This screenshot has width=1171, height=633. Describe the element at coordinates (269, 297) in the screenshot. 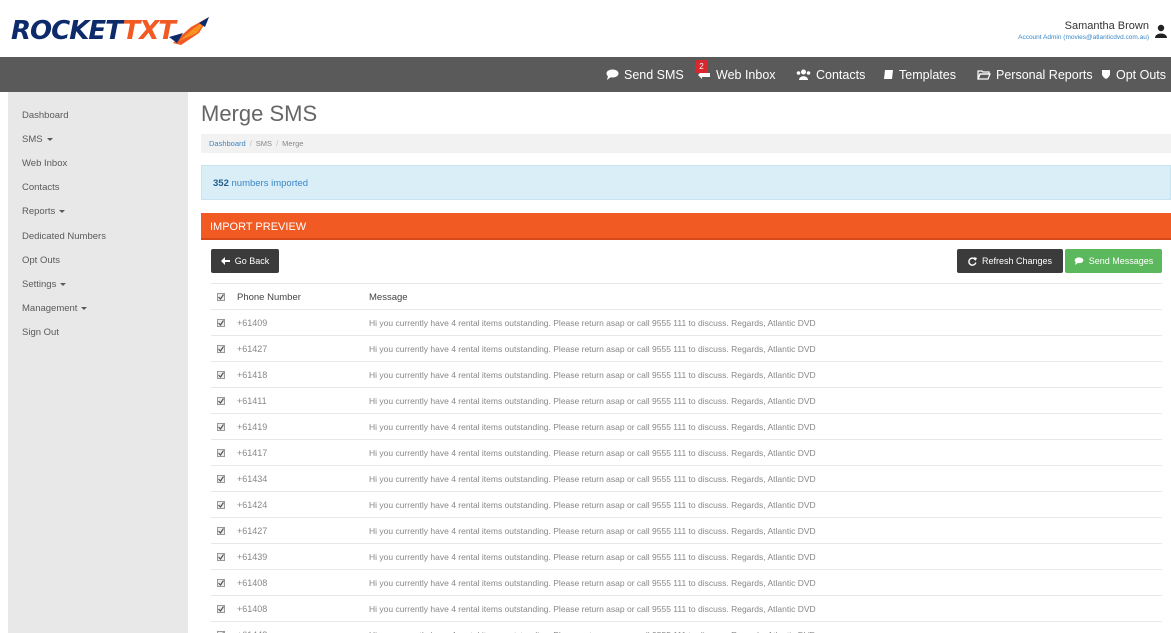

I see `column-header-phone: Phone Number` at that location.